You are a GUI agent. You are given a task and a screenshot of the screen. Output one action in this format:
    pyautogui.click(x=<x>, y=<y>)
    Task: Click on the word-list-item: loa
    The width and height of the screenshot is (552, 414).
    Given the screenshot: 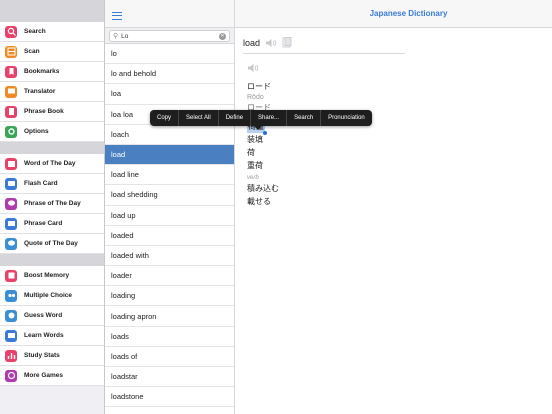 What is the action you would take?
    pyautogui.click(x=169, y=94)
    